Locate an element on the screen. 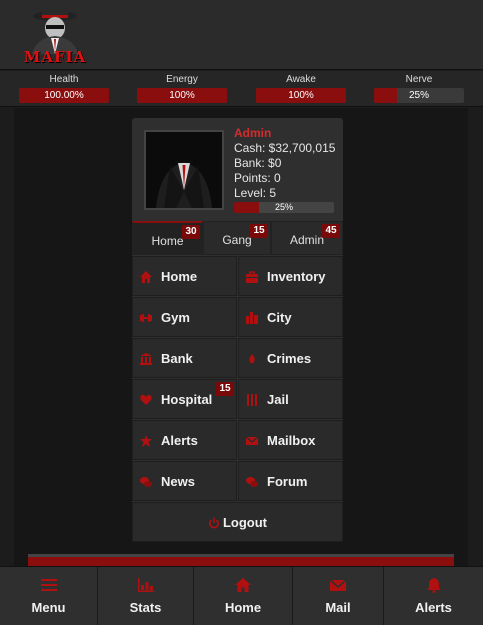 This screenshot has height=625, width=483. nav-label: Alerts is located at coordinates (433, 607).